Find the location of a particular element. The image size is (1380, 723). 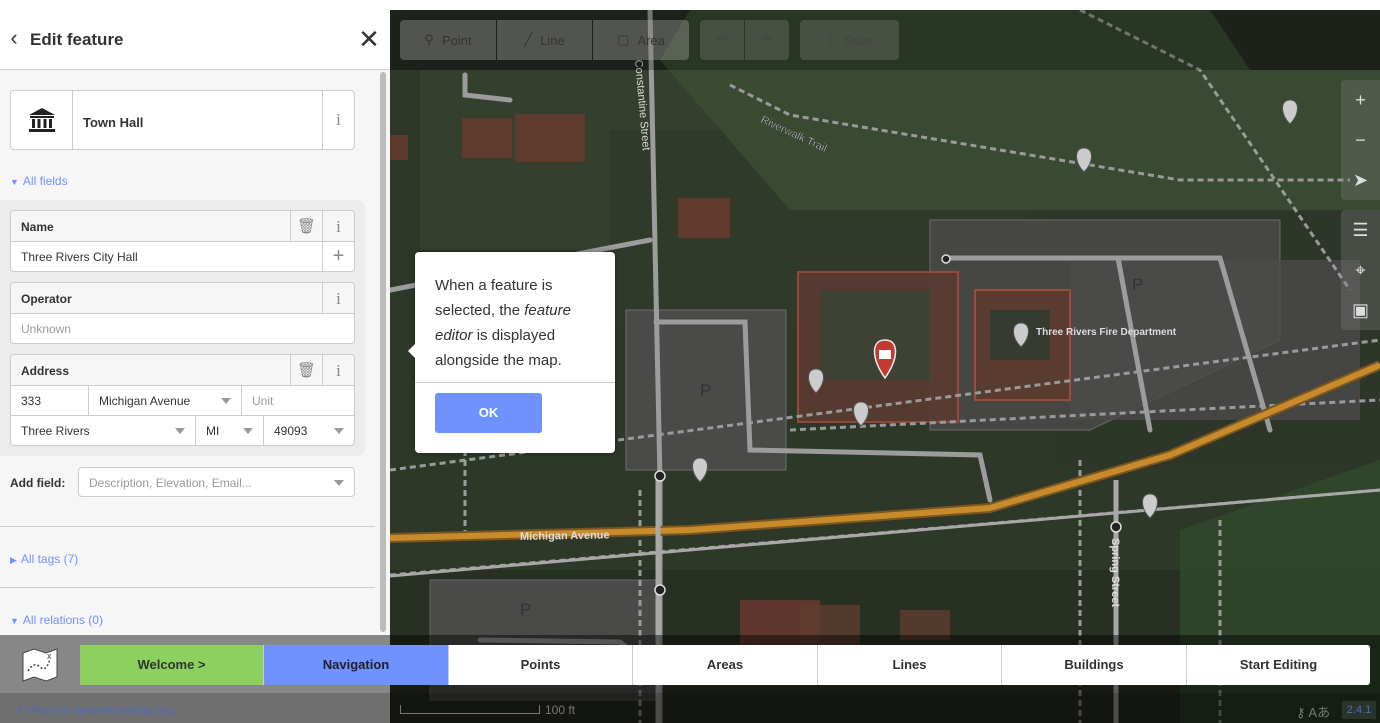

location-arrow-icon: ➤ is located at coordinates (1360, 180).